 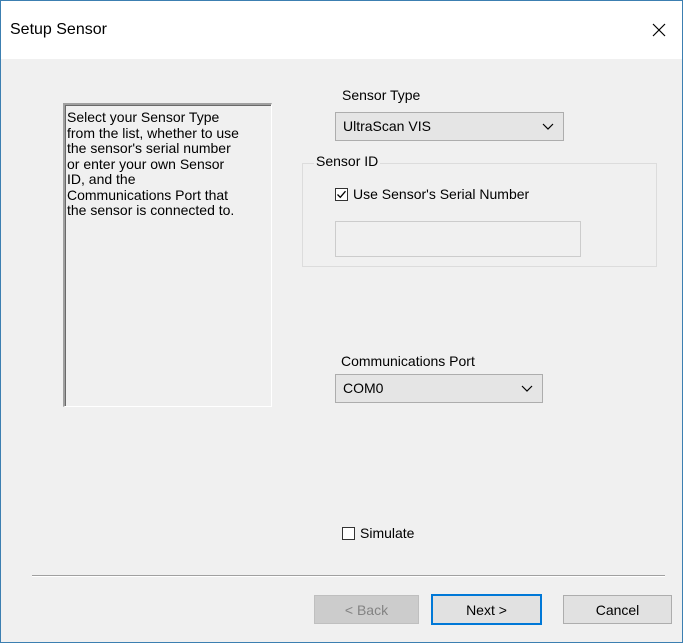 What do you see at coordinates (348, 576) in the screenshot?
I see `button-separator` at bounding box center [348, 576].